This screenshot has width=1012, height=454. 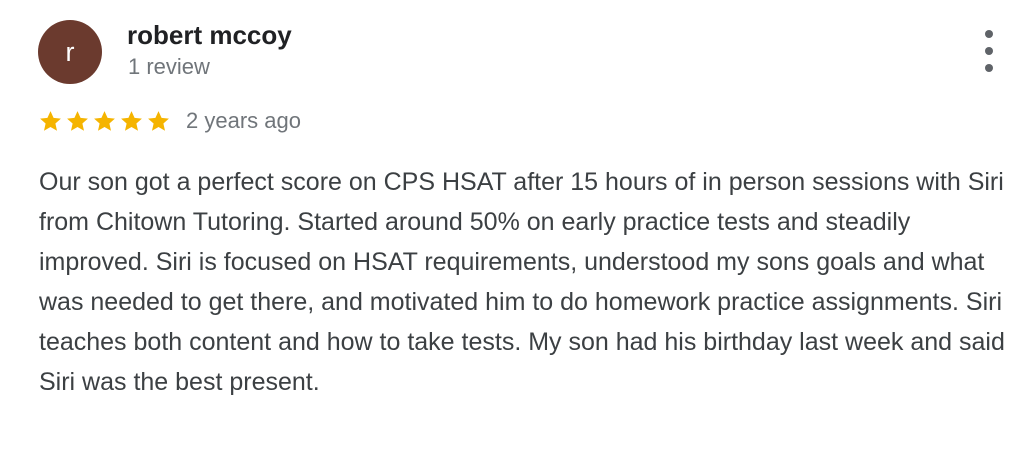 I want to click on star-rating, so click(x=104, y=121).